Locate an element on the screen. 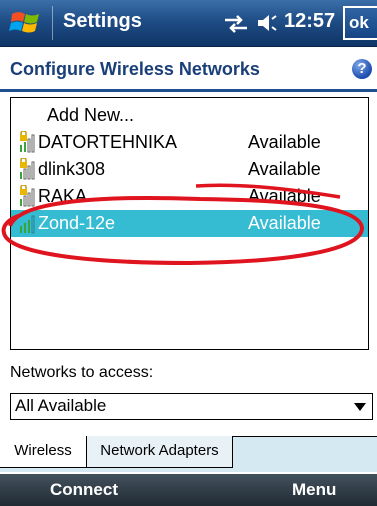  app-title: Settings is located at coordinates (102, 21).